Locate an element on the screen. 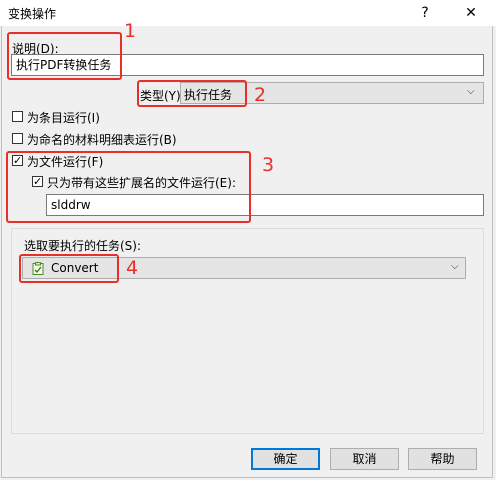 This screenshot has width=496, height=480. help-icon: ? is located at coordinates (425, 13).